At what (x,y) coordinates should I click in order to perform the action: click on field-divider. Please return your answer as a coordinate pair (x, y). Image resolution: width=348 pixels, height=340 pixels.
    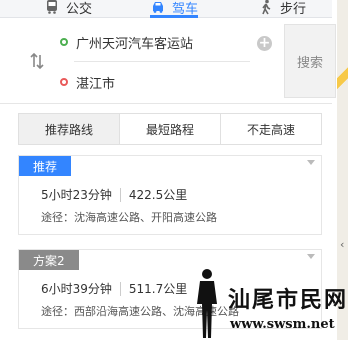
    Looking at the image, I should click on (162, 61).